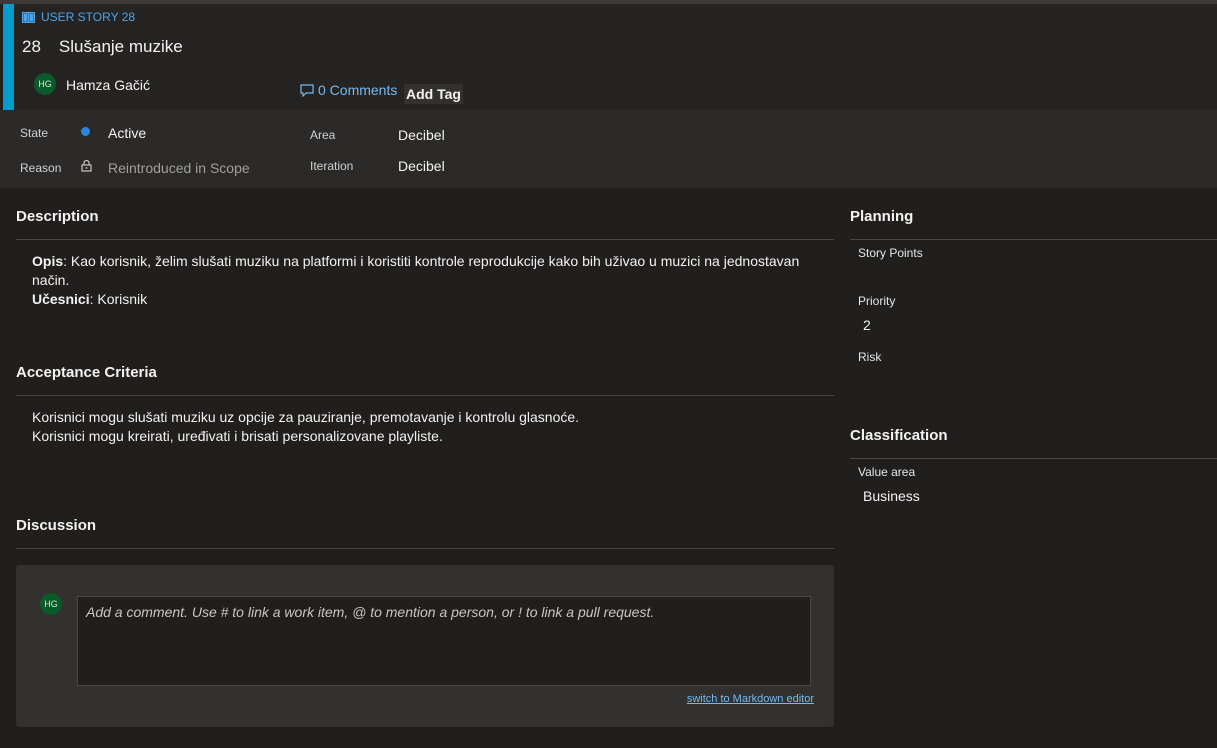 The height and width of the screenshot is (748, 1217). Describe the element at coordinates (444, 641) in the screenshot. I see `comment-input` at that location.